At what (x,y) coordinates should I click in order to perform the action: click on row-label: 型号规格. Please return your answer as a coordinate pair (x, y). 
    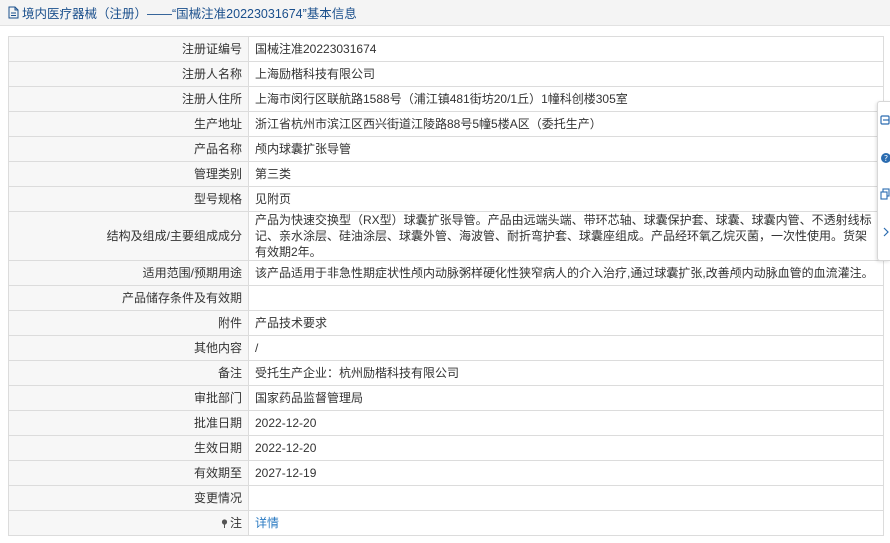
    Looking at the image, I should click on (128, 199).